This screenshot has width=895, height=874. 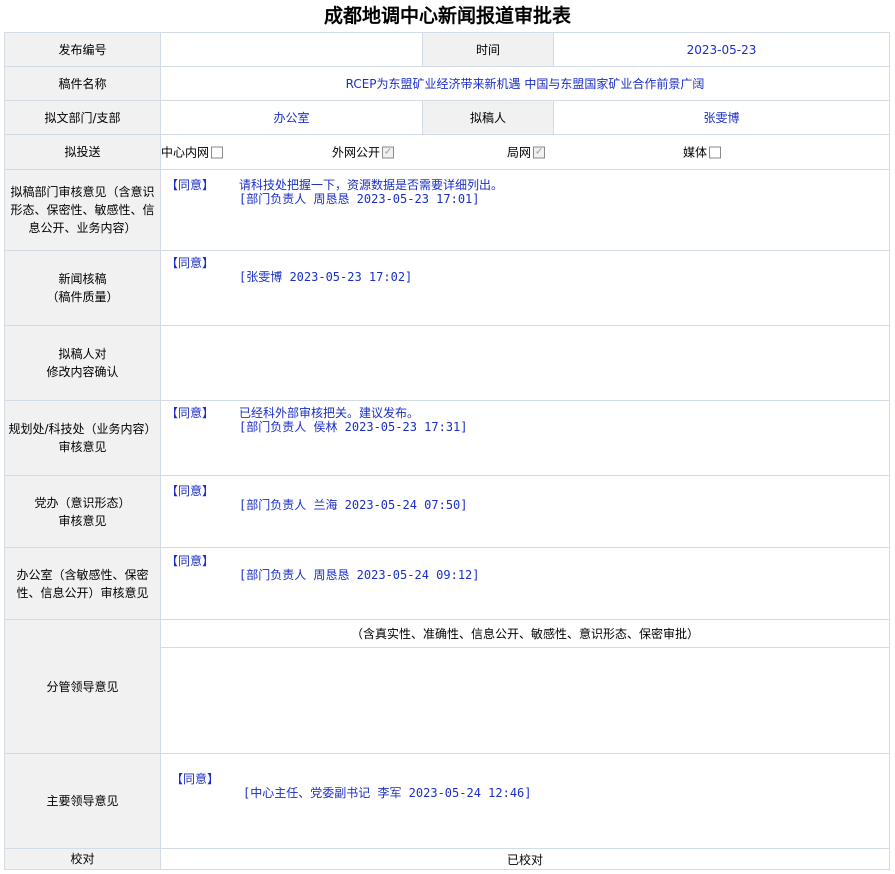 What do you see at coordinates (192, 152) in the screenshot?
I see `send-option-intranet: 中心内网` at bounding box center [192, 152].